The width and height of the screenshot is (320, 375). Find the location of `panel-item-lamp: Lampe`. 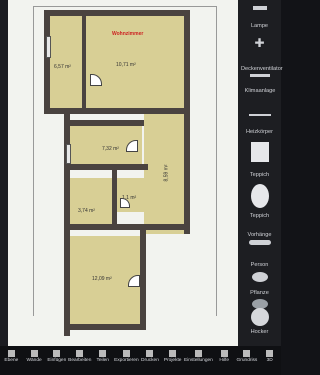

panel-item-lamp: Lampe is located at coordinates (259, 19).